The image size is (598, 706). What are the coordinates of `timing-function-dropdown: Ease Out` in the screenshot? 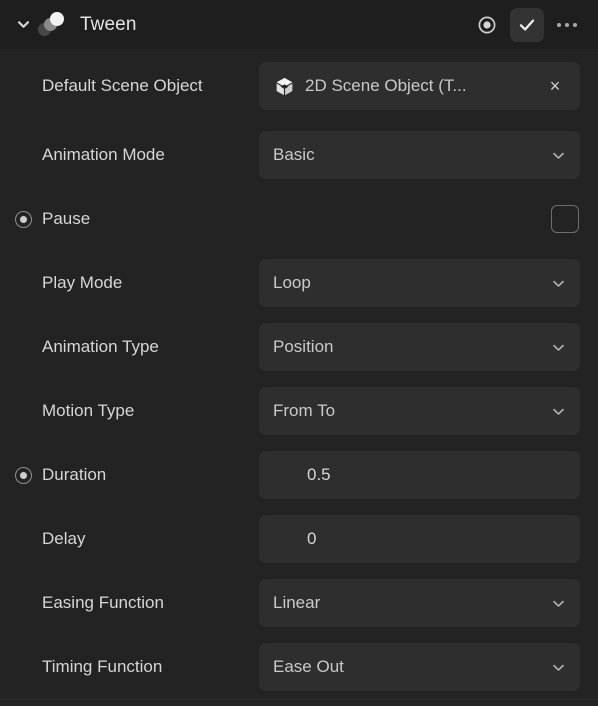 It's located at (419, 667).